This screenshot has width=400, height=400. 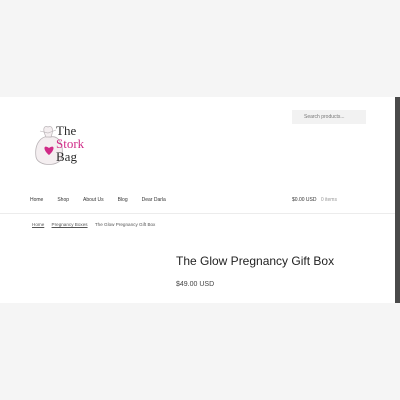 What do you see at coordinates (36, 202) in the screenshot?
I see `nav-home: Home` at bounding box center [36, 202].